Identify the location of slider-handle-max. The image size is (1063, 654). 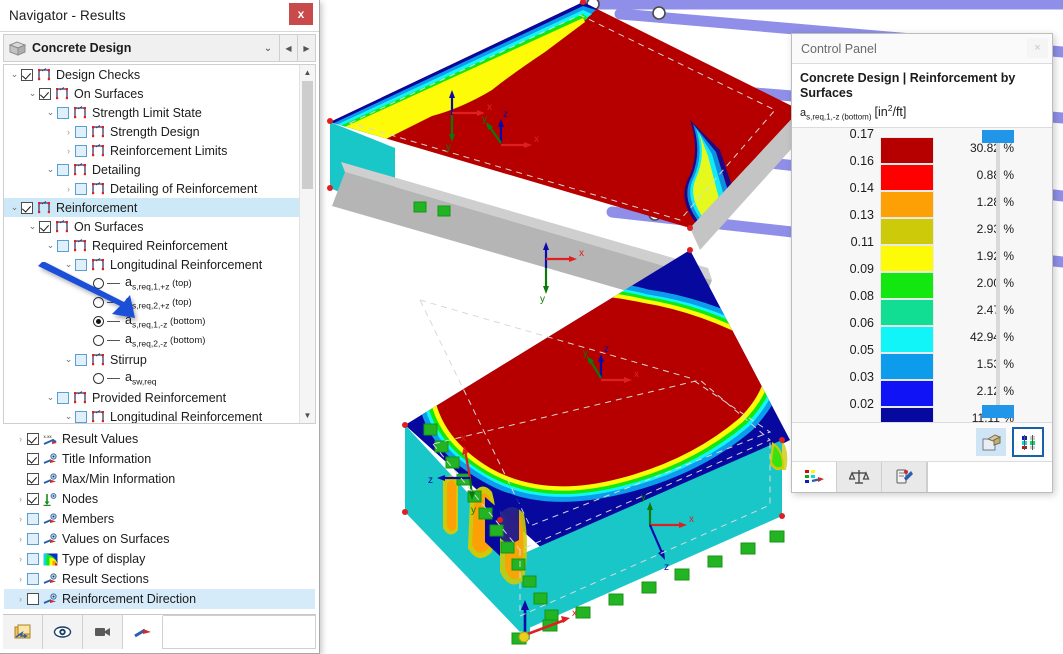
(998, 137).